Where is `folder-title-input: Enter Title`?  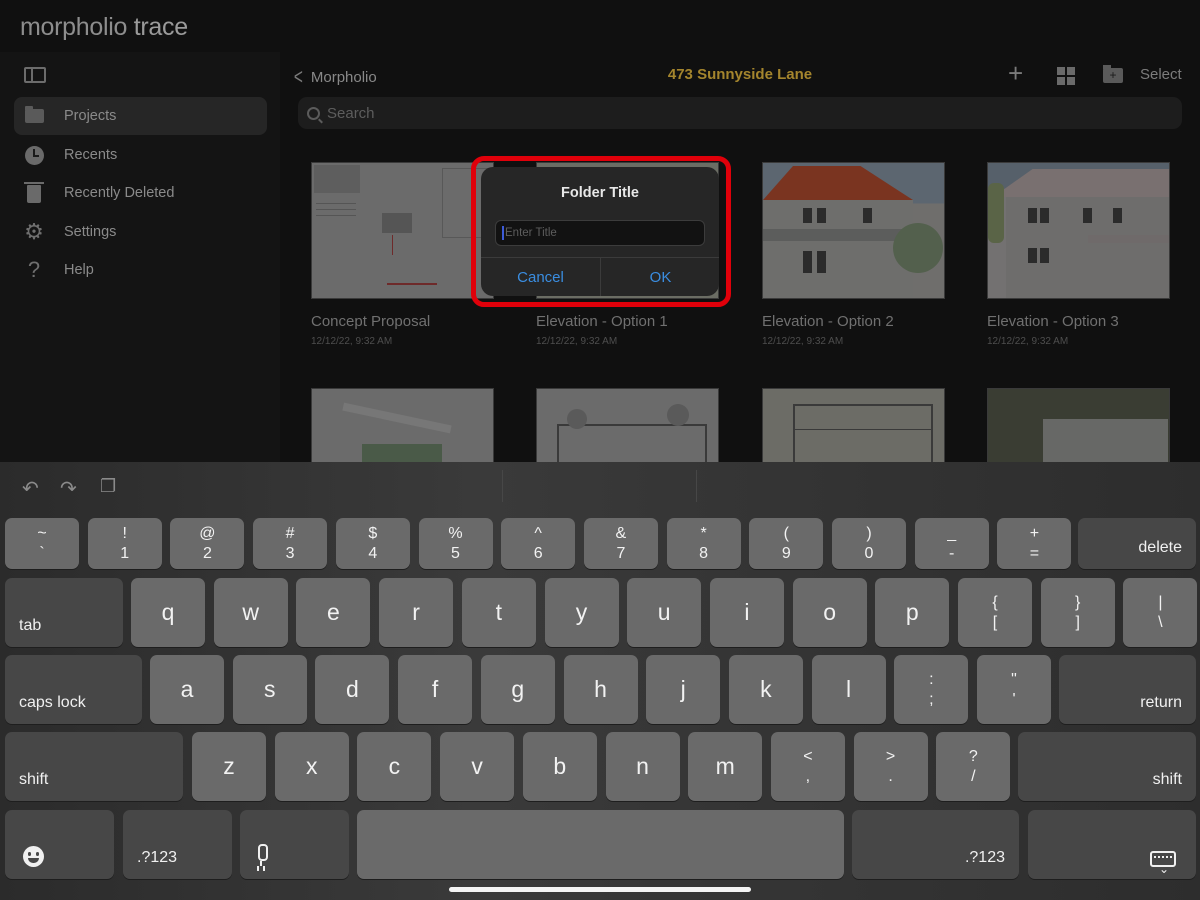 folder-title-input: Enter Title is located at coordinates (600, 233).